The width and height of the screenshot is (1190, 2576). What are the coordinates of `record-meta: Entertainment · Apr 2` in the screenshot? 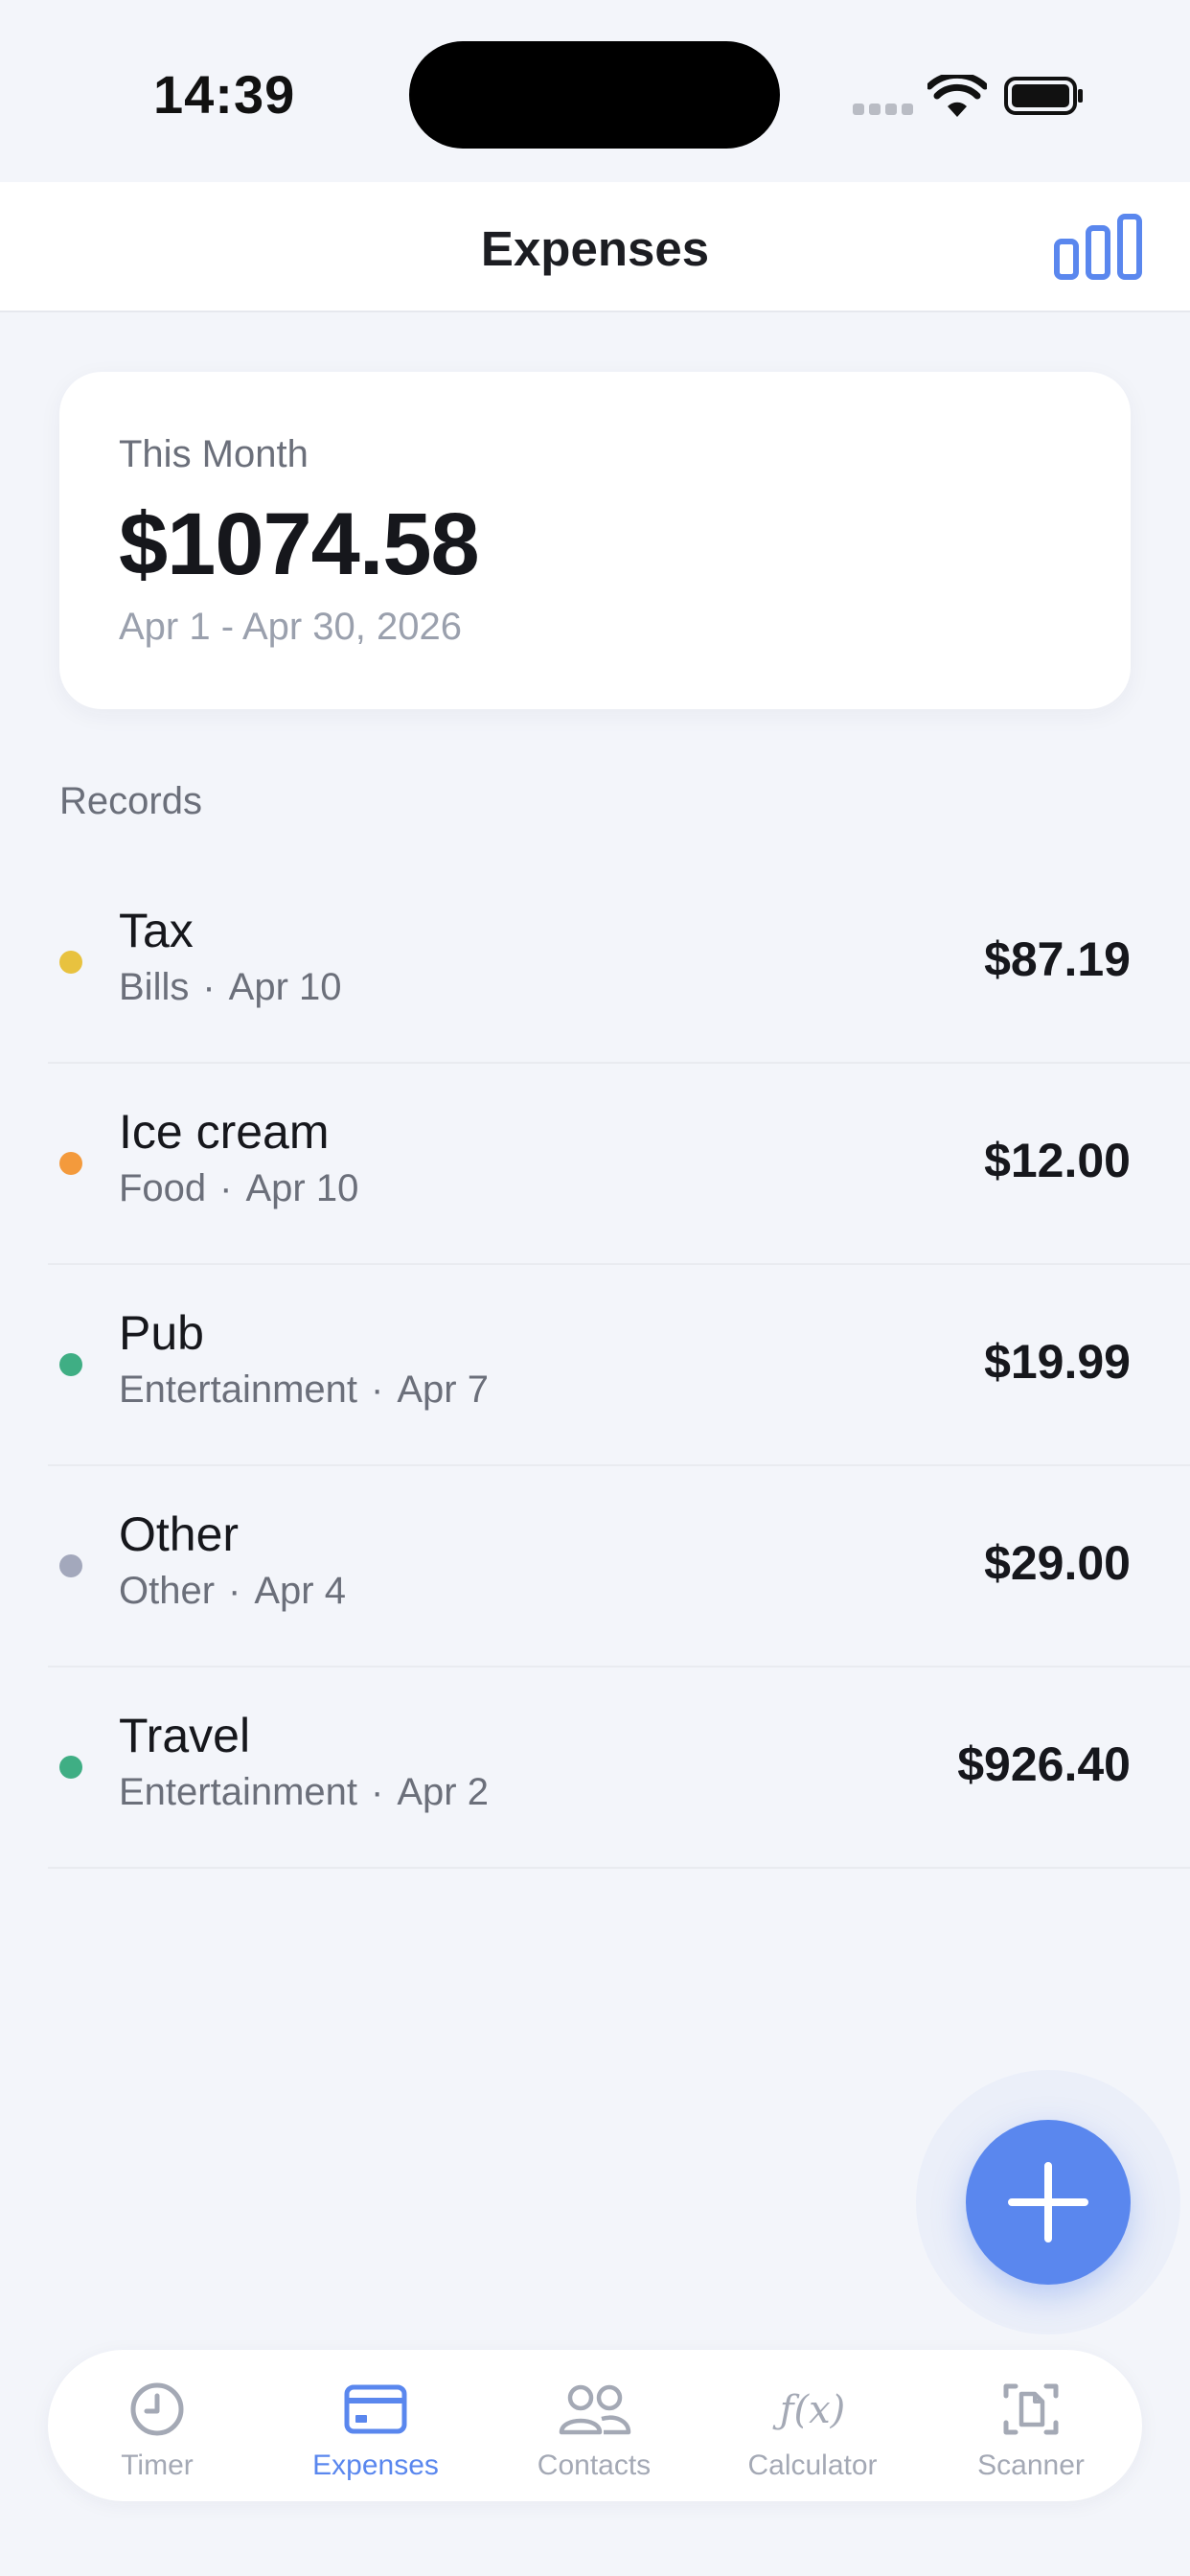 It's located at (304, 1792).